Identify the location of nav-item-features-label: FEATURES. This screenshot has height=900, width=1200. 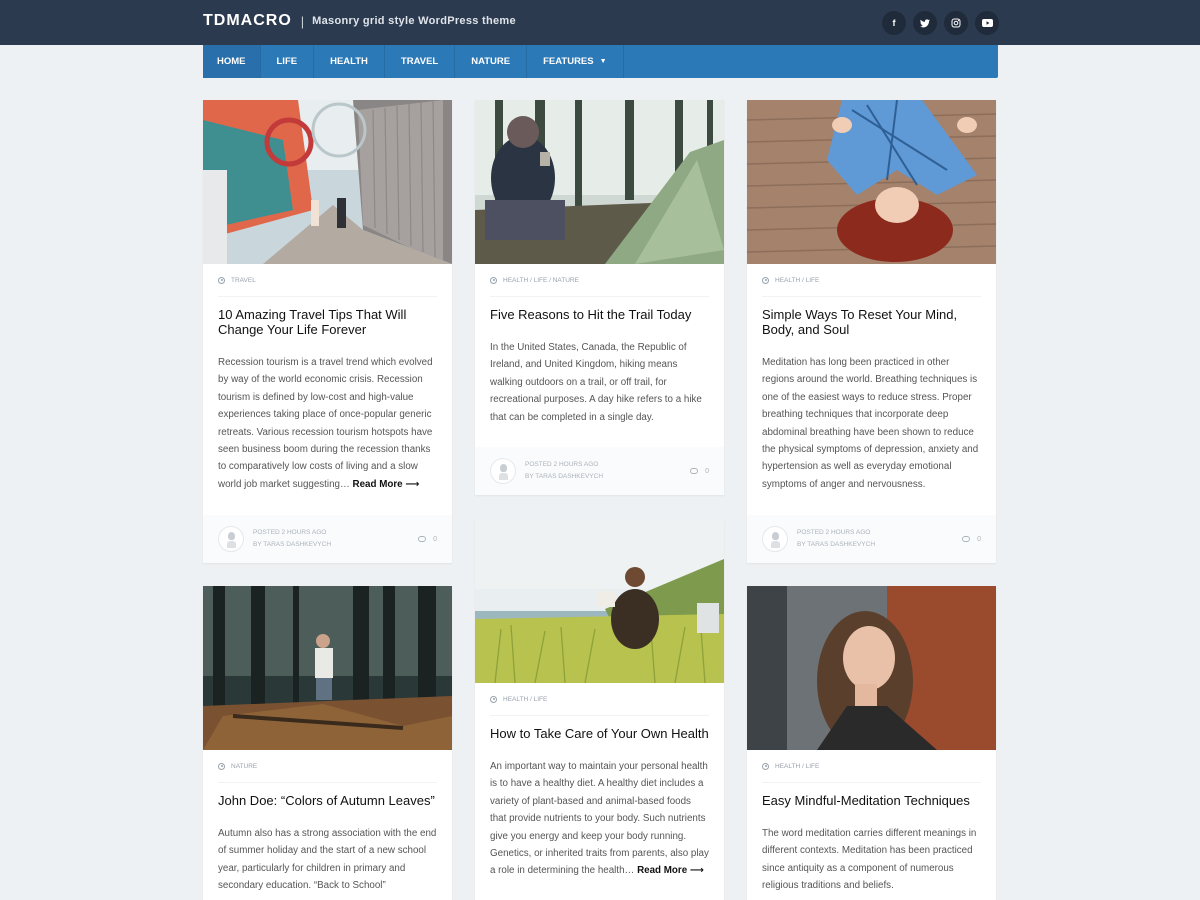
(568, 61).